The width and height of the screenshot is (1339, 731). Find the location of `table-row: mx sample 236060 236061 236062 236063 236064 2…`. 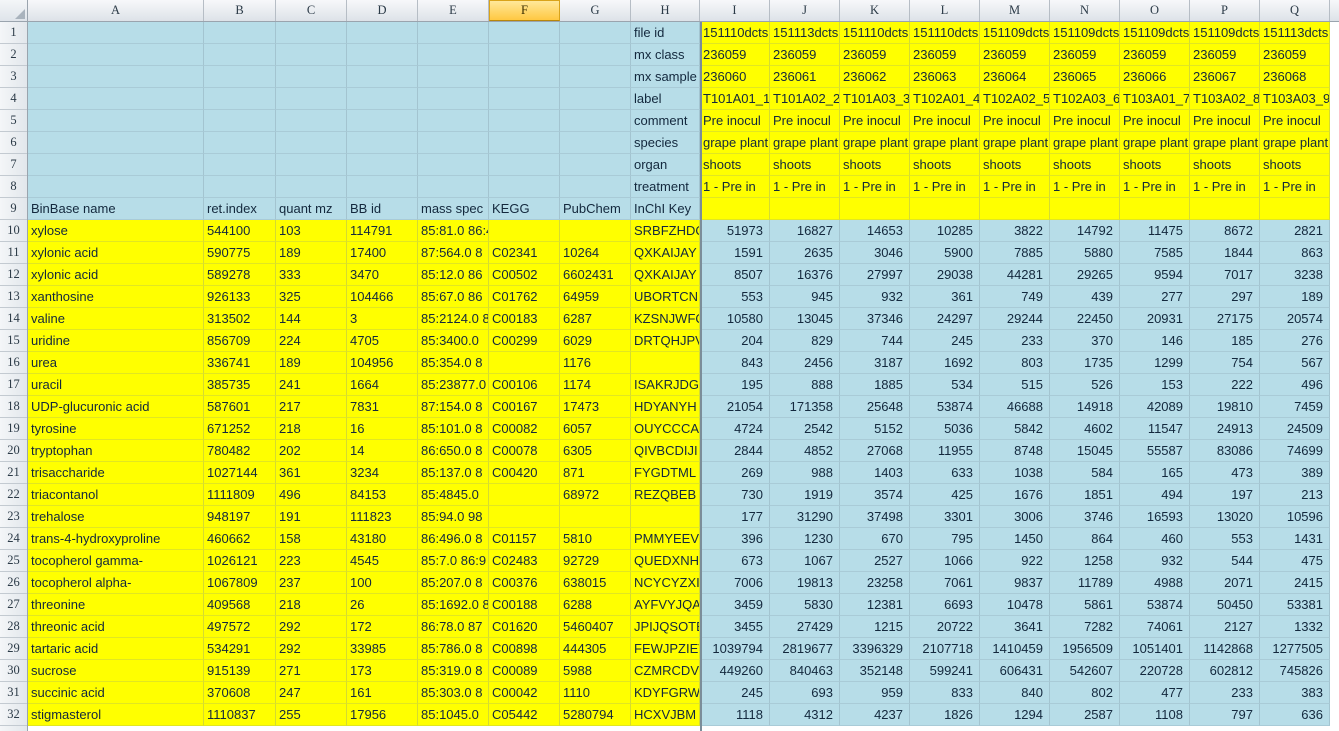

table-row: mx sample 236060 236061 236062 236063 236064 2… is located at coordinates (683, 77).